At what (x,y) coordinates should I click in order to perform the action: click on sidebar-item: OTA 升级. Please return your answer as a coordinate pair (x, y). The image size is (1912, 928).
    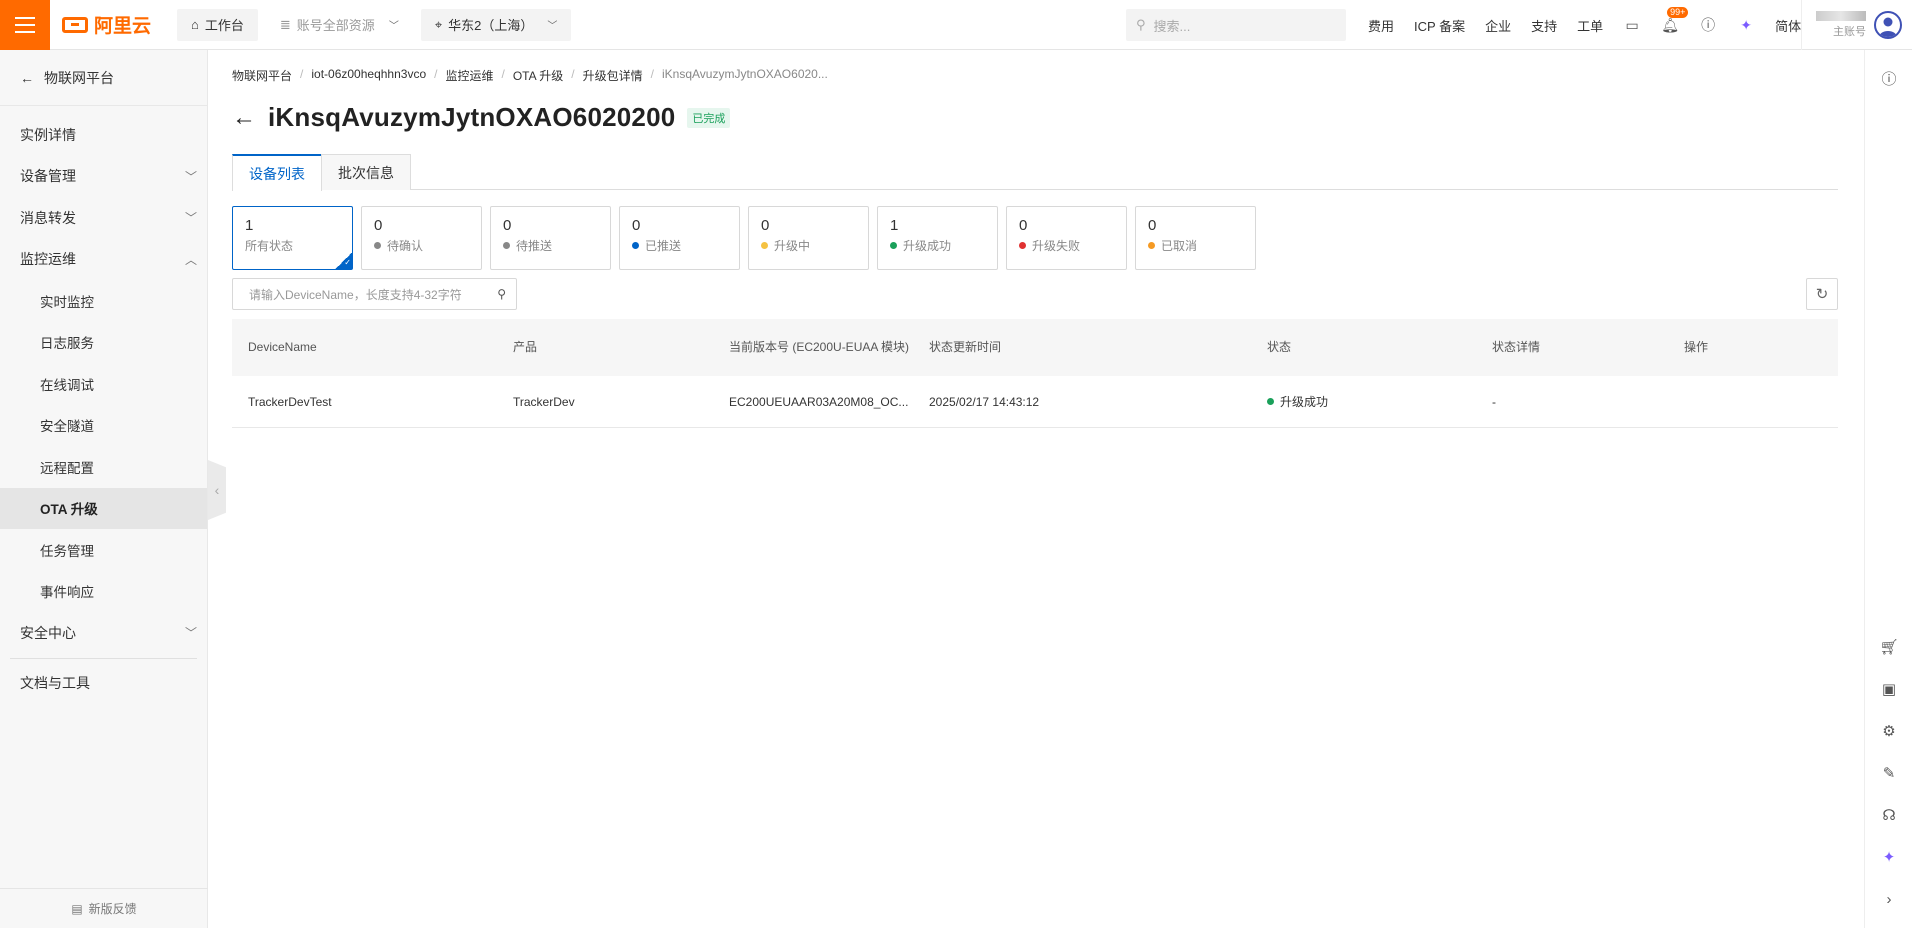
    Looking at the image, I should click on (103, 508).